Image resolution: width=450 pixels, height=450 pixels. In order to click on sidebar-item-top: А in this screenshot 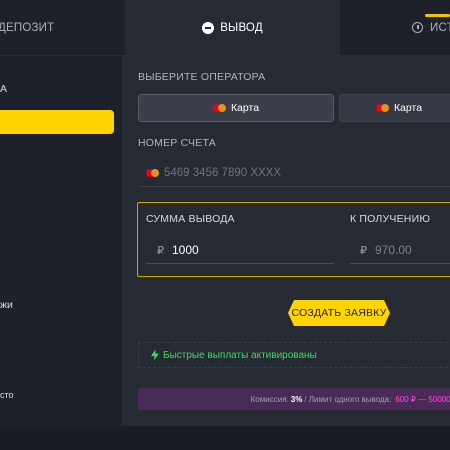, I will do `click(3, 89)`.